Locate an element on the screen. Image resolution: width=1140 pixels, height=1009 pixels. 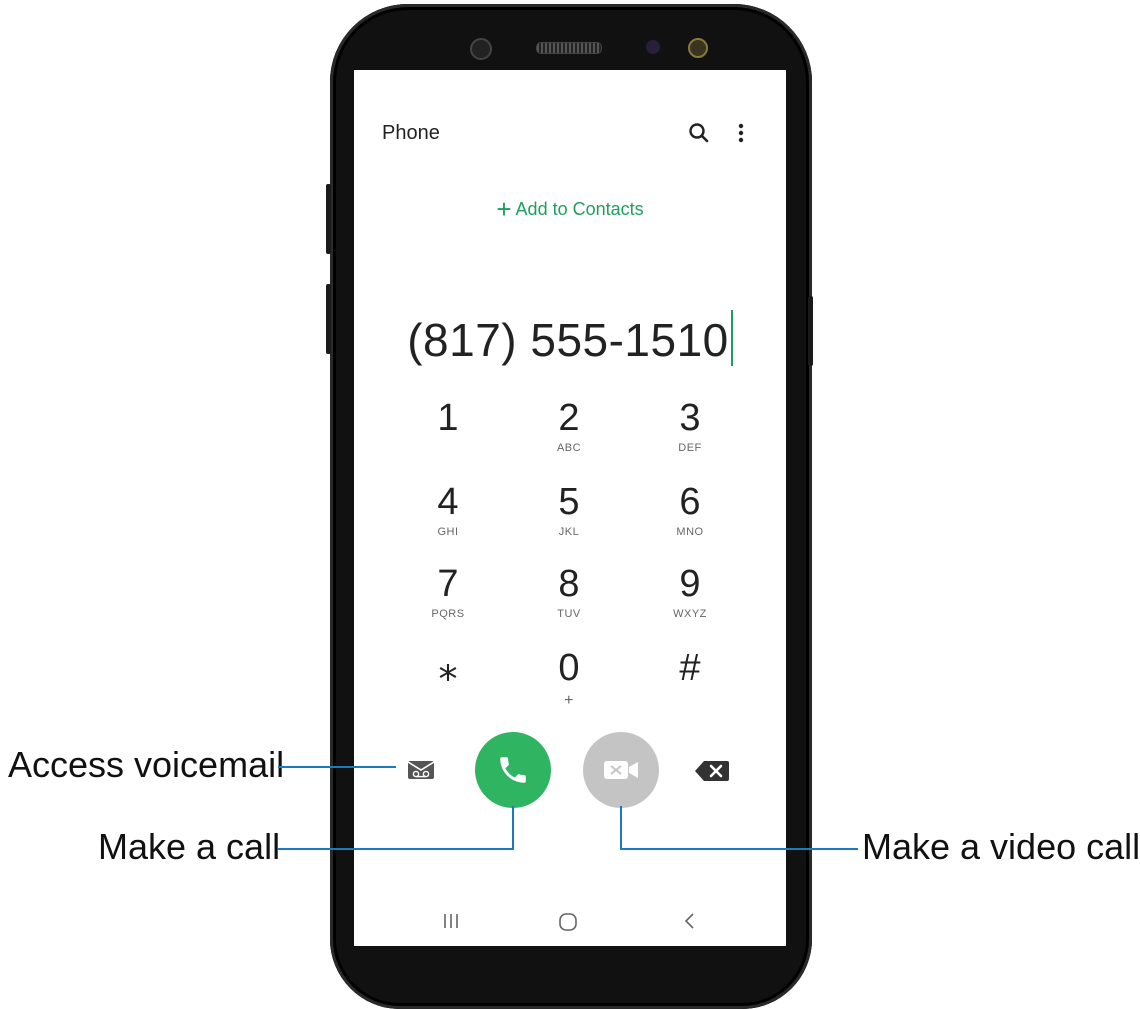
callout-line-voicemail is located at coordinates (337, 767).